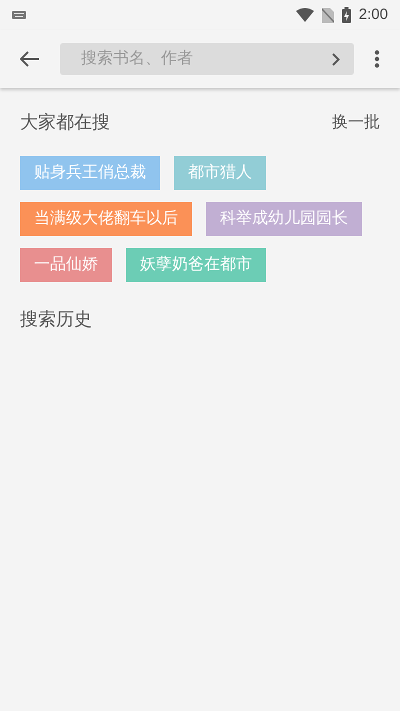  I want to click on refresh-link: 换一批, so click(356, 122).